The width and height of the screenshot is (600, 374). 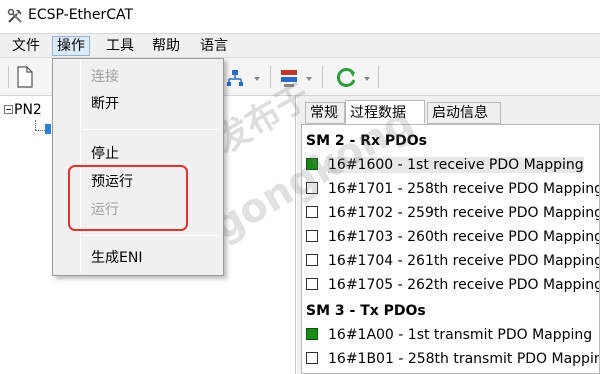 What do you see at coordinates (214, 46) in the screenshot?
I see `menu-language: 语言` at bounding box center [214, 46].